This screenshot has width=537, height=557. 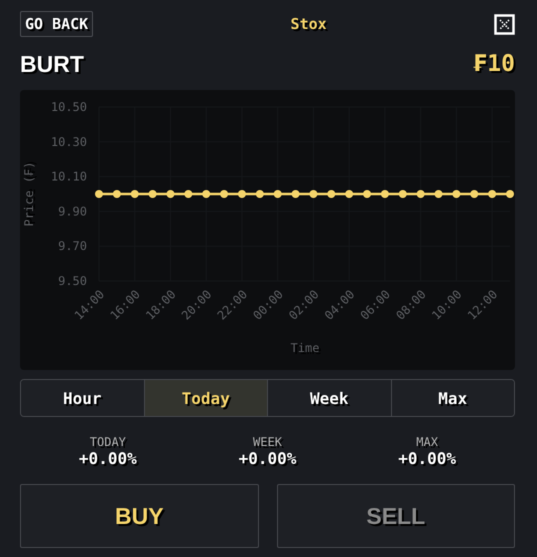 I want to click on x-axis-label: Time, so click(x=305, y=348).